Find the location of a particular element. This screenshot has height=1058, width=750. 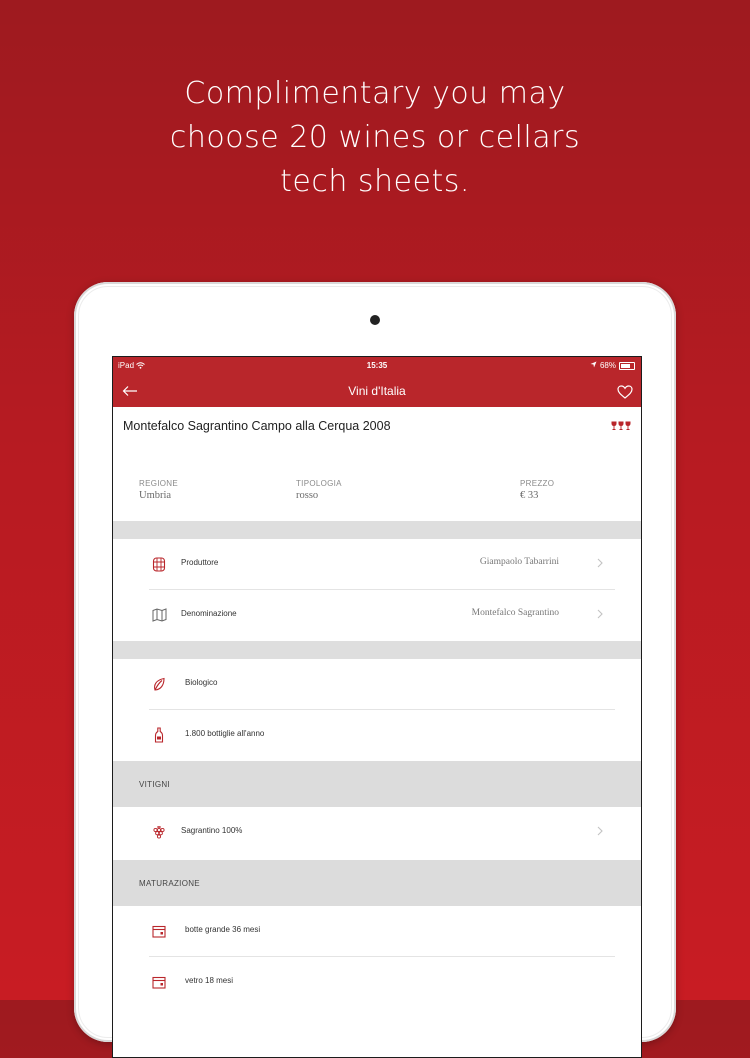

price-value: € 33 is located at coordinates (529, 495).